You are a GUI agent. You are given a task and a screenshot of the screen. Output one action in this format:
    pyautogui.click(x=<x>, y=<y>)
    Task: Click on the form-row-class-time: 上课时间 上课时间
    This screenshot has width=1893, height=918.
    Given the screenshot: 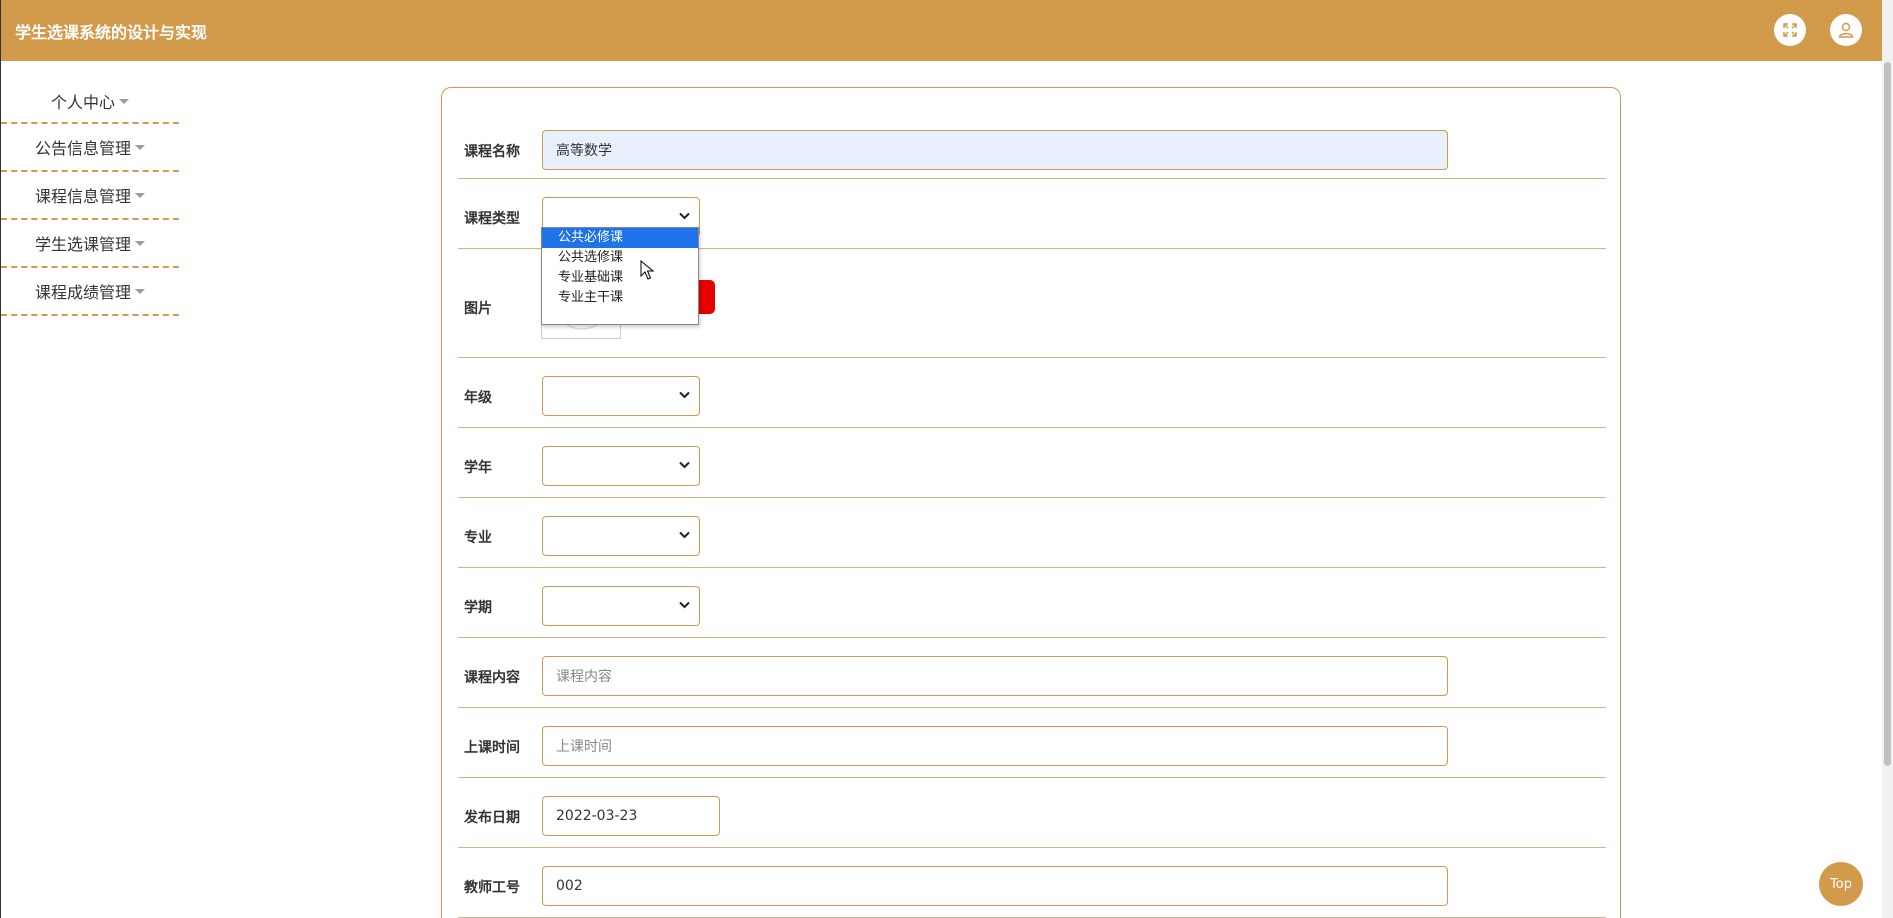 What is the action you would take?
    pyautogui.click(x=1032, y=743)
    